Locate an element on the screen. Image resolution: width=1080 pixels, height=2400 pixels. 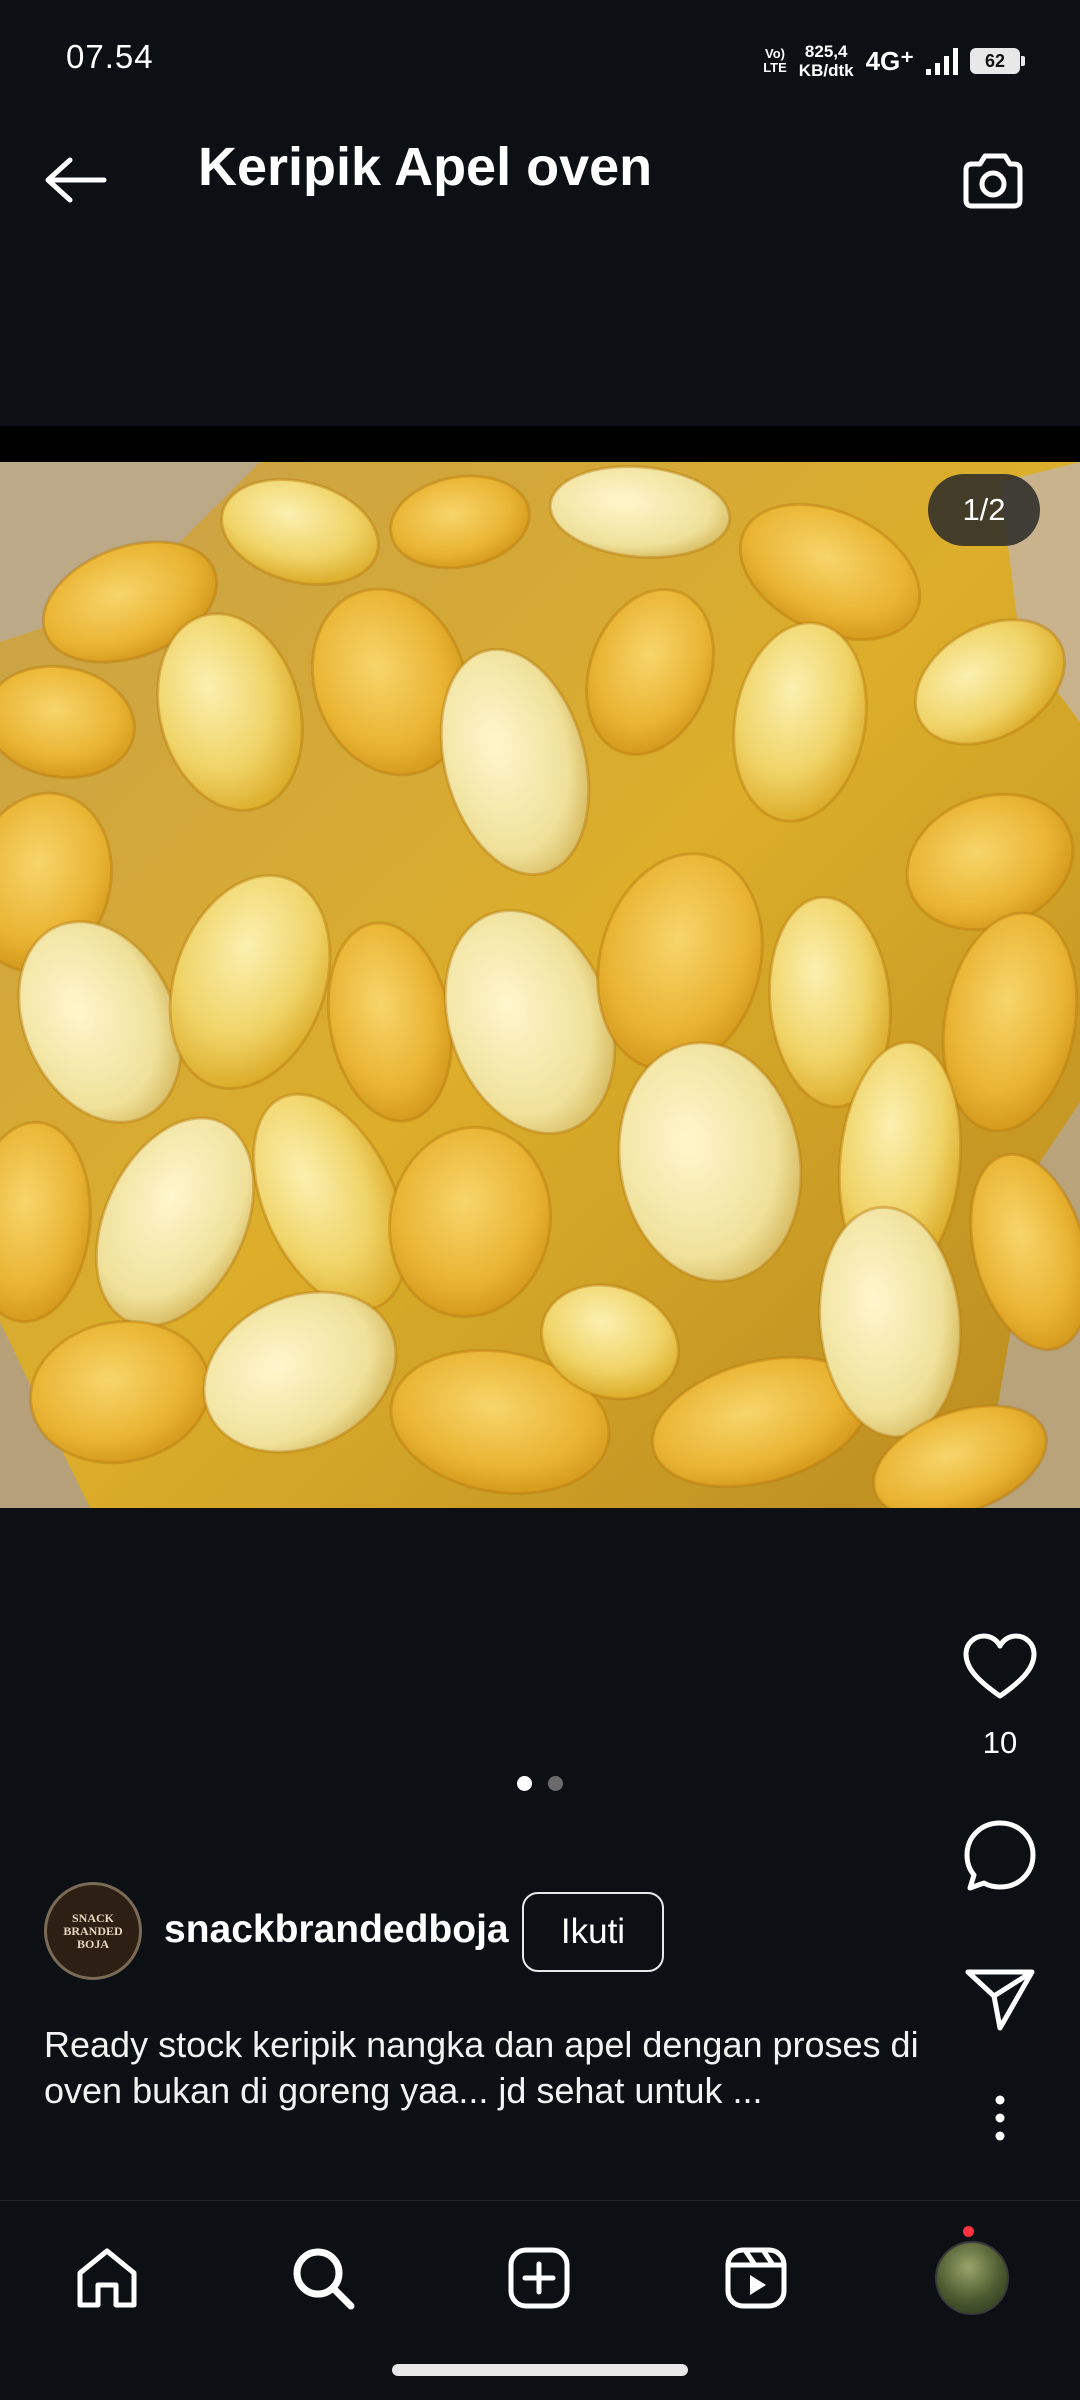
create-icon is located at coordinates (539, 2278).